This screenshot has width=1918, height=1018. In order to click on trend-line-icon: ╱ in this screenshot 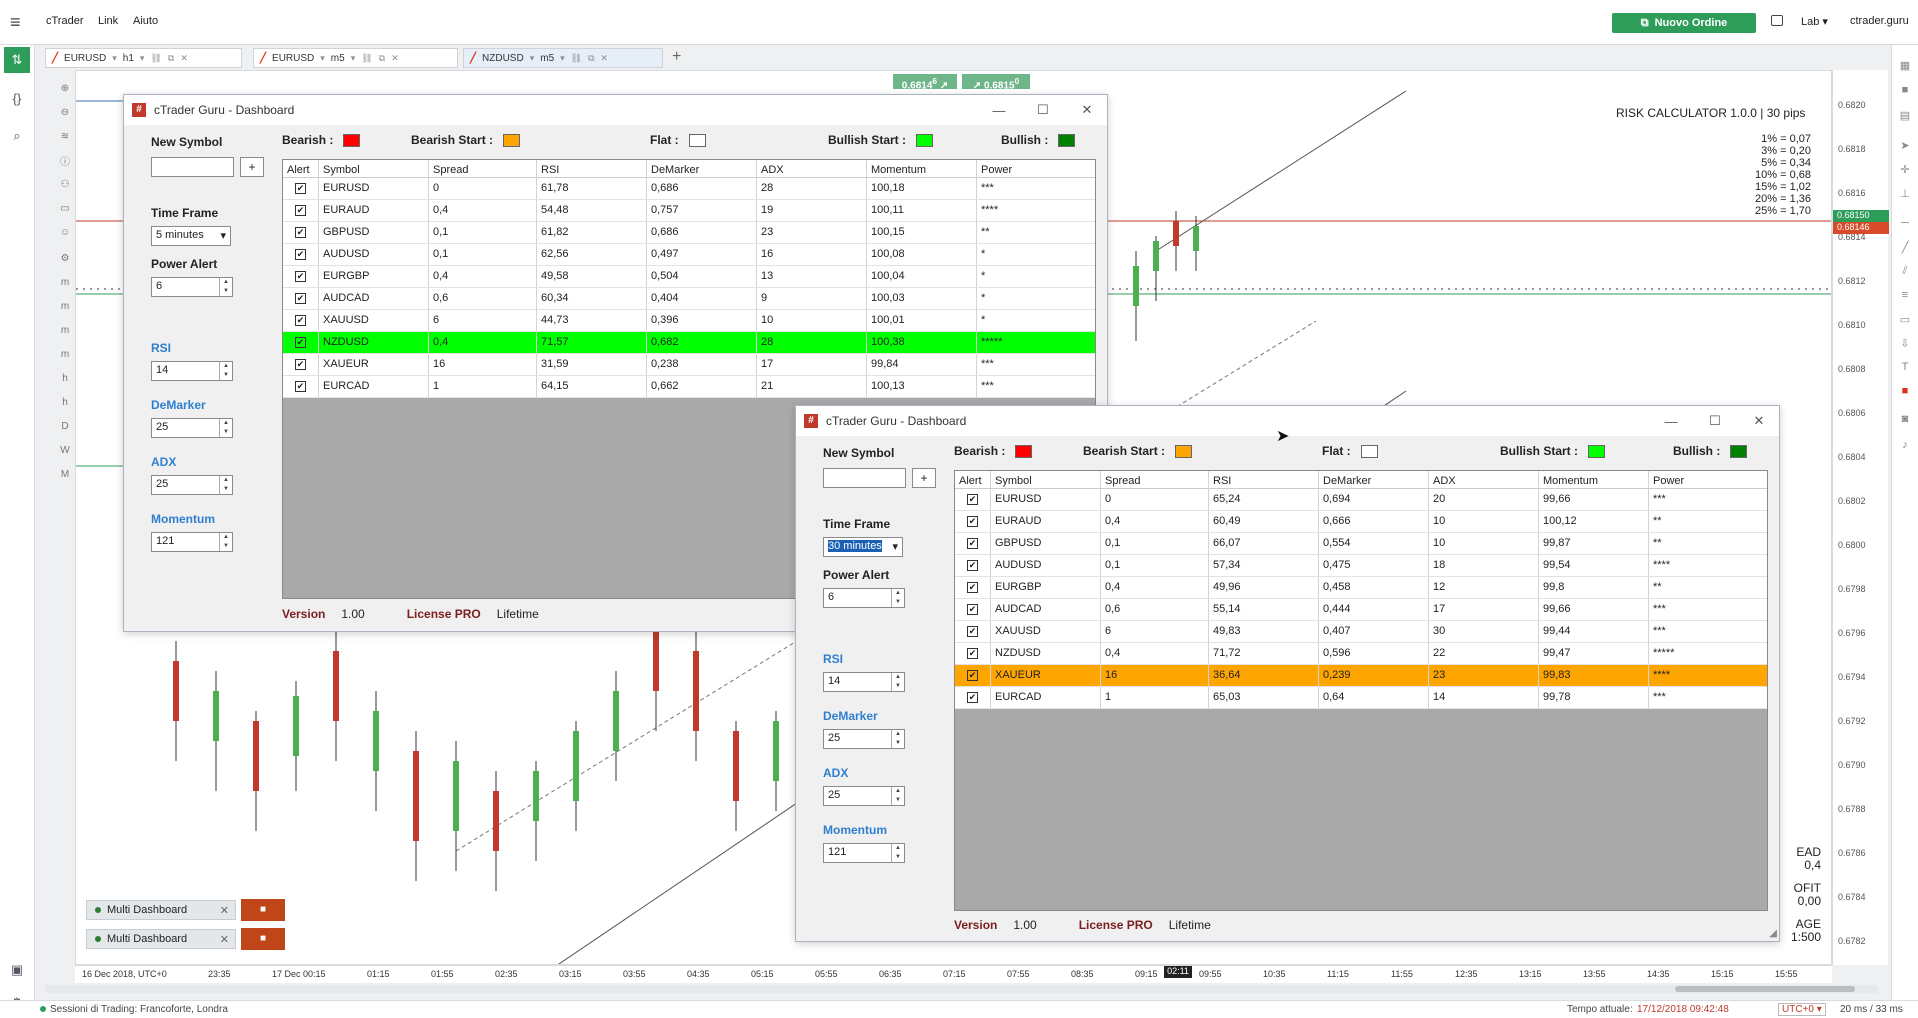, I will do `click(1905, 247)`.